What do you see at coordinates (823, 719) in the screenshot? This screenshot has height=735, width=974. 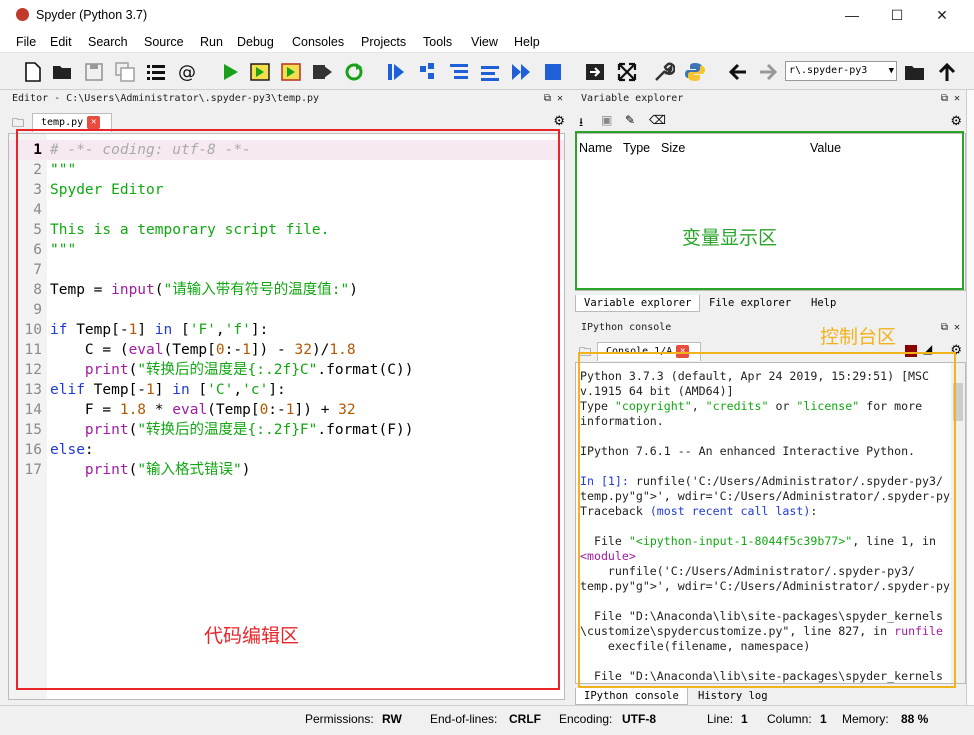 I see `status-column: 1` at bounding box center [823, 719].